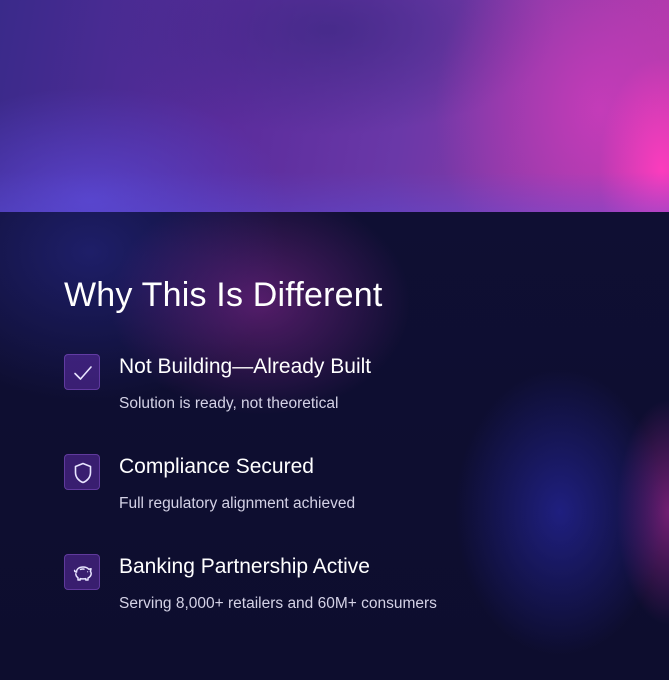 Image resolution: width=669 pixels, height=680 pixels. I want to click on feature-heading: Compliance Secured, so click(216, 466).